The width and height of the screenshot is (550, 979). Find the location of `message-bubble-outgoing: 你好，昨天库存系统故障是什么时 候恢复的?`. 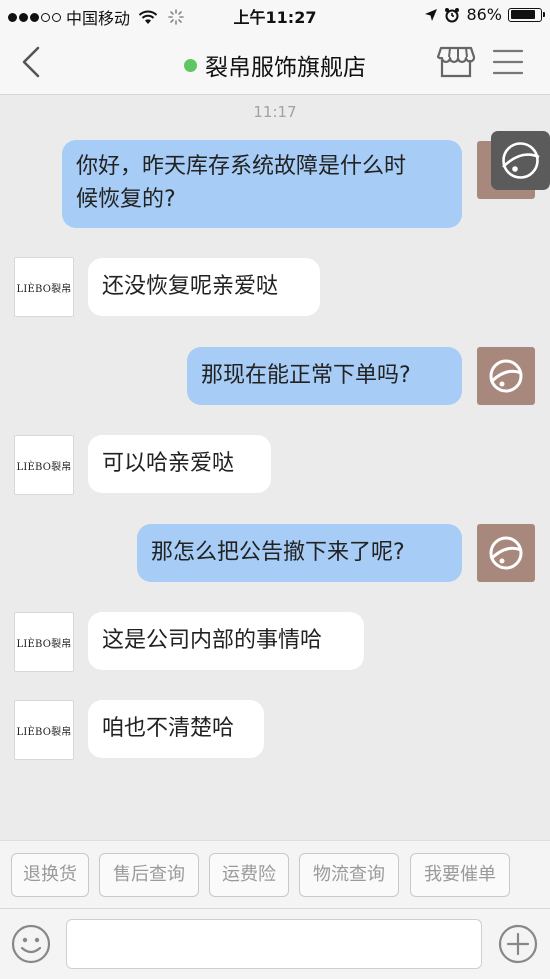

message-bubble-outgoing: 你好，昨天库存系统故障是什么时 候恢复的? is located at coordinates (262, 184).